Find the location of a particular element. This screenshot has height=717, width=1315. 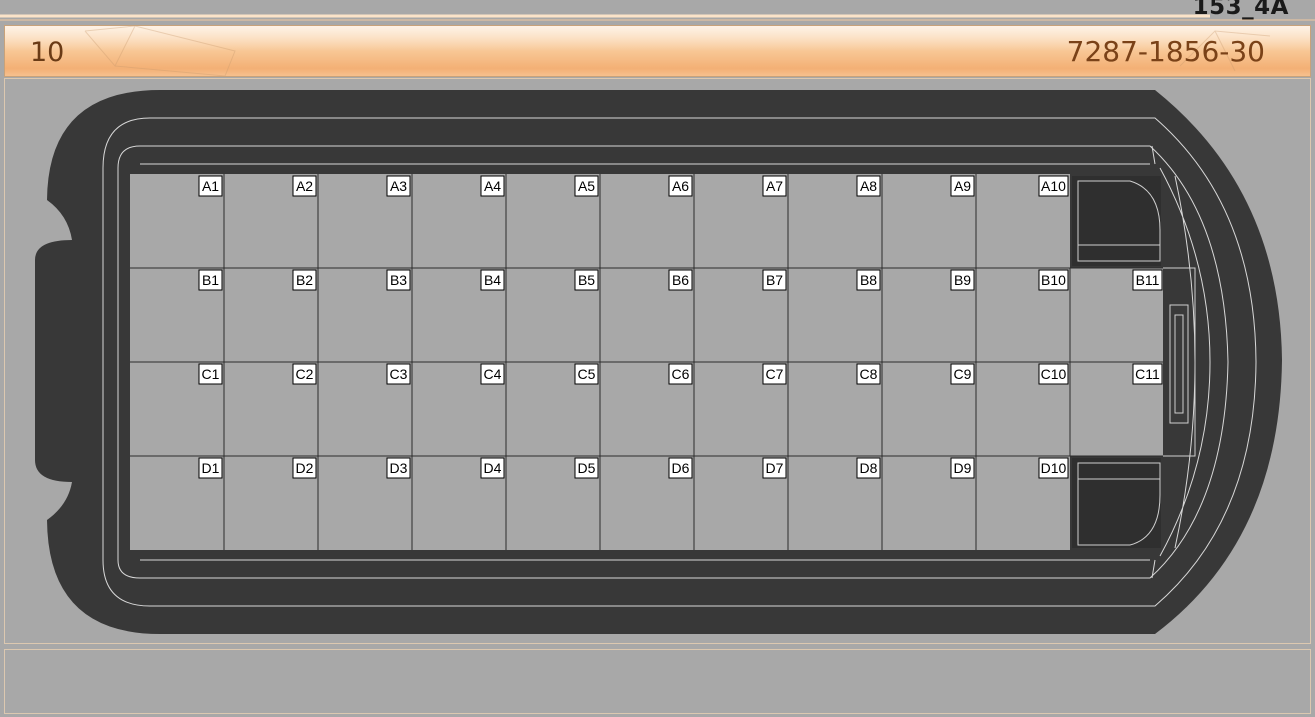

pin-label-a6: A6 is located at coordinates (680, 186).